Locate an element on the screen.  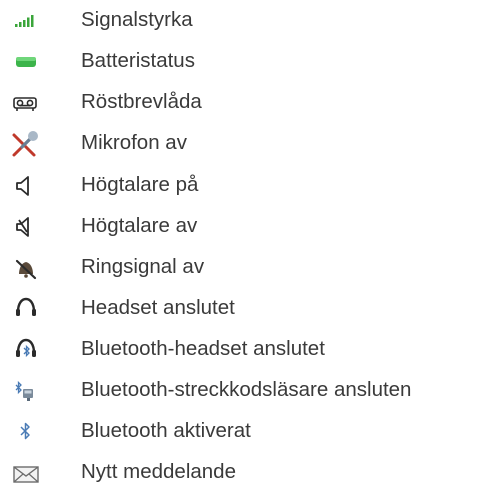
bluetooth-icon is located at coordinates (28, 431).